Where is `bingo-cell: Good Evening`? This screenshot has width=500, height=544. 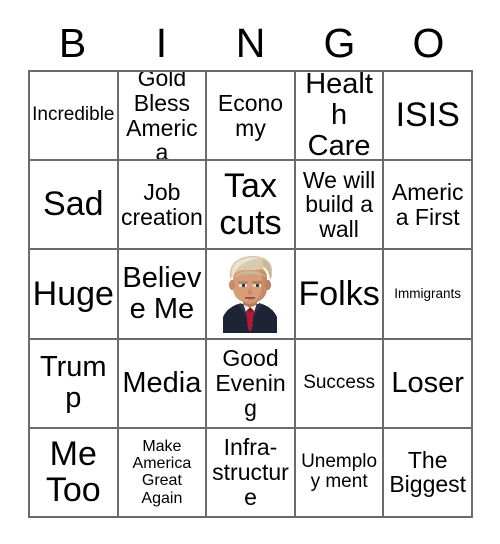 bingo-cell: Good Evening is located at coordinates (251, 384).